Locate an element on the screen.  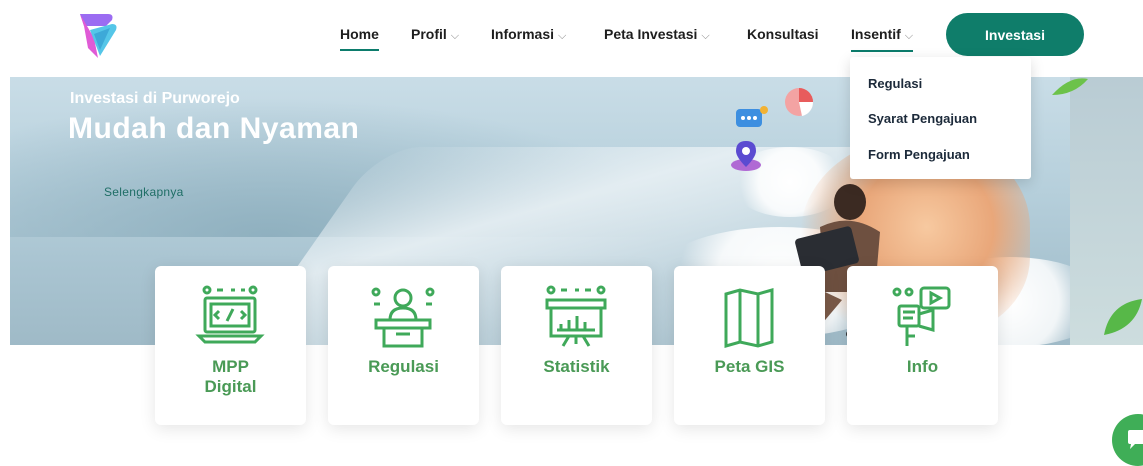
nav-insentif: Insentif ⌵ is located at coordinates (882, 39).